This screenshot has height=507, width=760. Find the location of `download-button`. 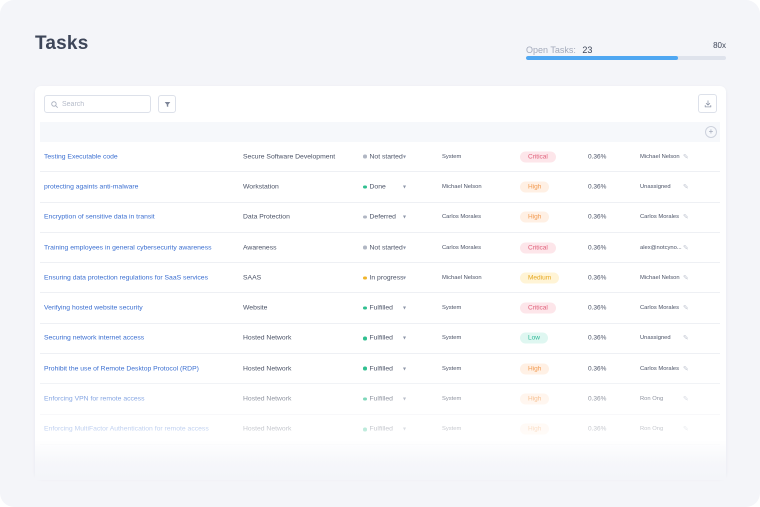

download-button is located at coordinates (707, 103).